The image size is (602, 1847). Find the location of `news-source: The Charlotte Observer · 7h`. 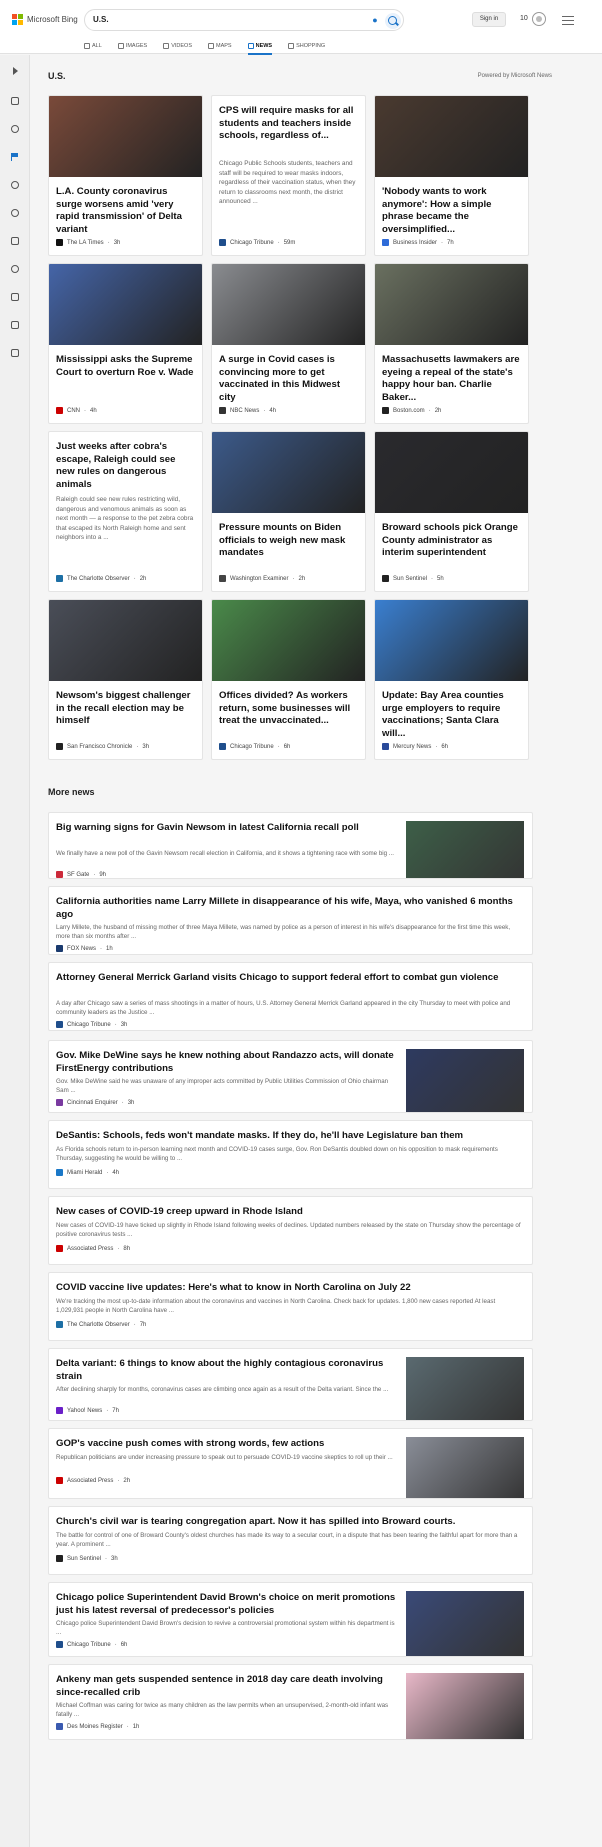

news-source: The Charlotte Observer · 7h is located at coordinates (101, 1324).